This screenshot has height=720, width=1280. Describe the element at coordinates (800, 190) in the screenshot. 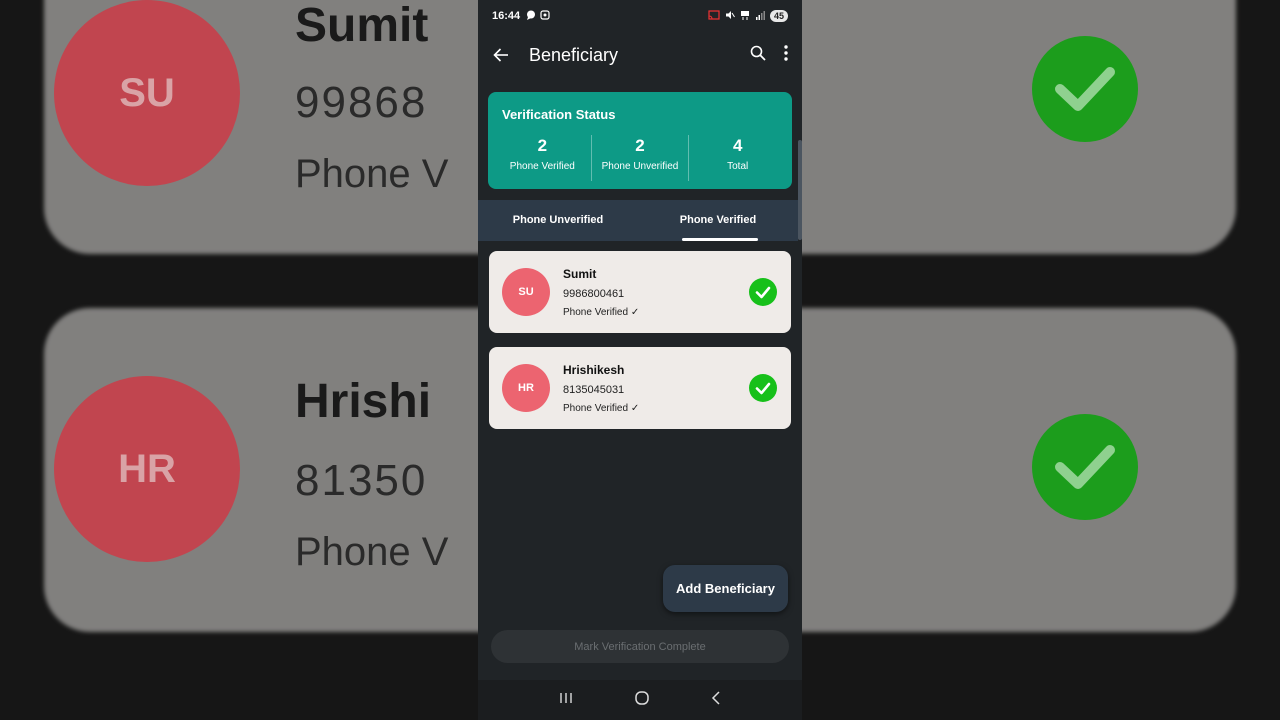

I see `scrollbar` at that location.